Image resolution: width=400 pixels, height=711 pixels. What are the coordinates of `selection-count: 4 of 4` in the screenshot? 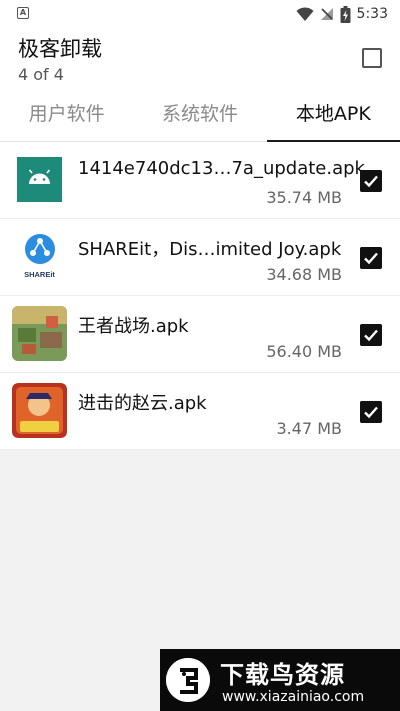 It's located at (41, 74).